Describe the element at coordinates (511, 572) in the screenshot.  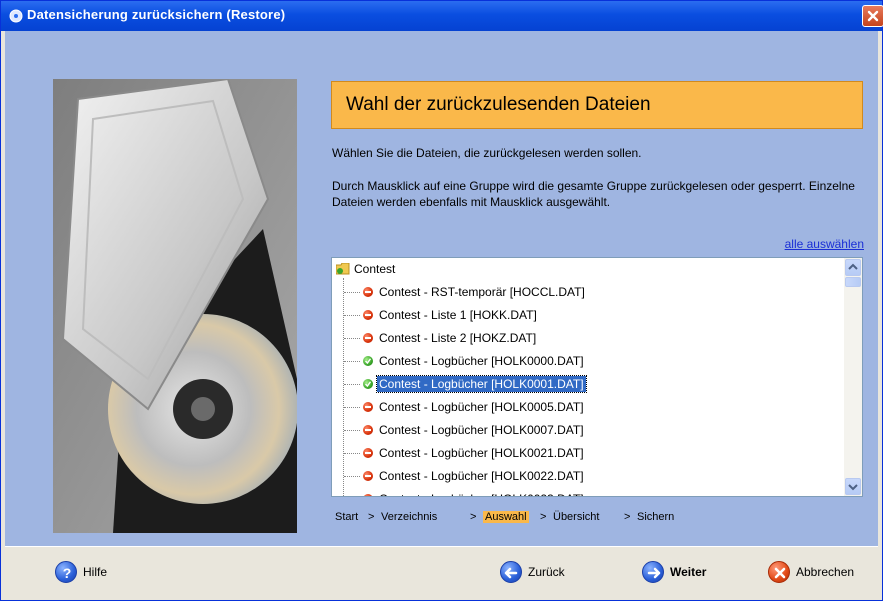
I see `arrow-left-icon` at that location.